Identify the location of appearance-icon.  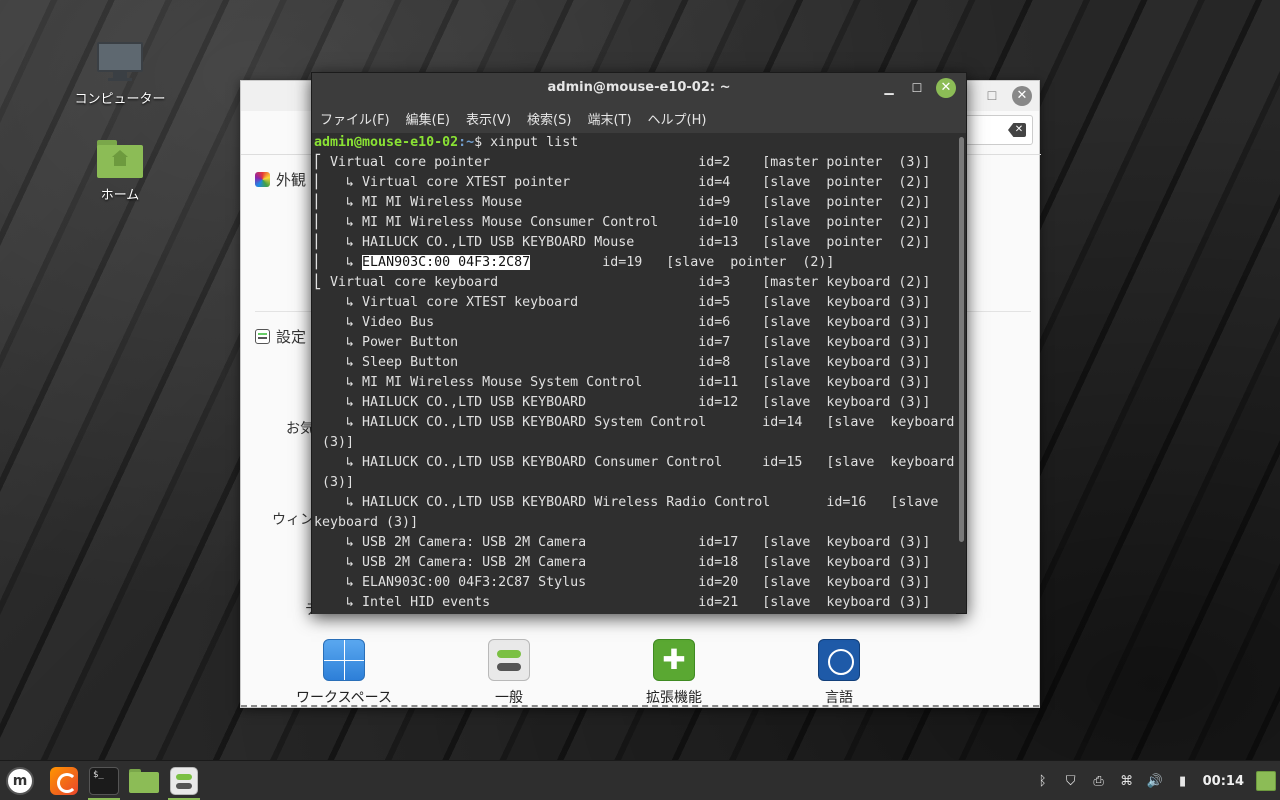
(262, 179).